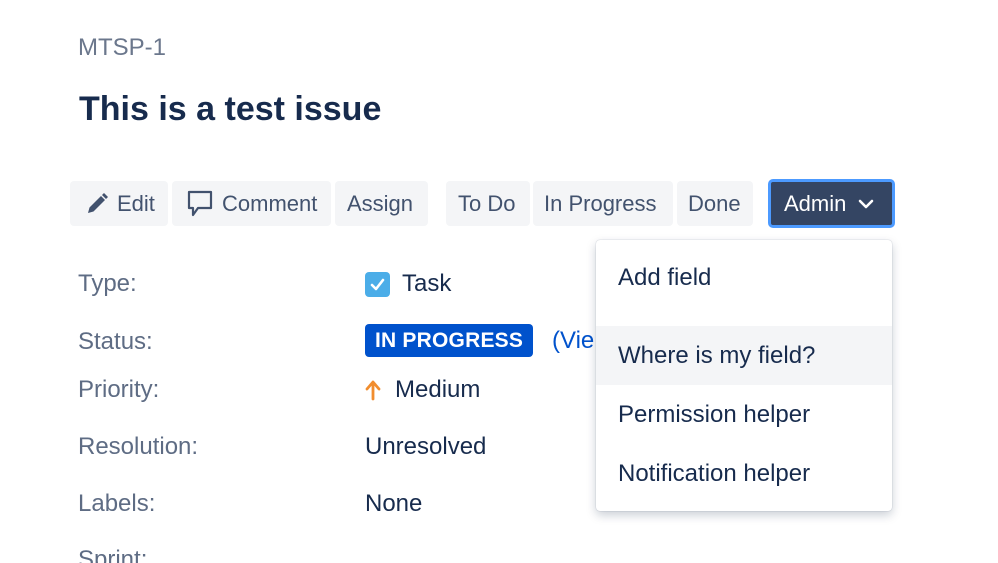 This screenshot has height=563, width=998. I want to click on edit-button: Edit, so click(119, 203).